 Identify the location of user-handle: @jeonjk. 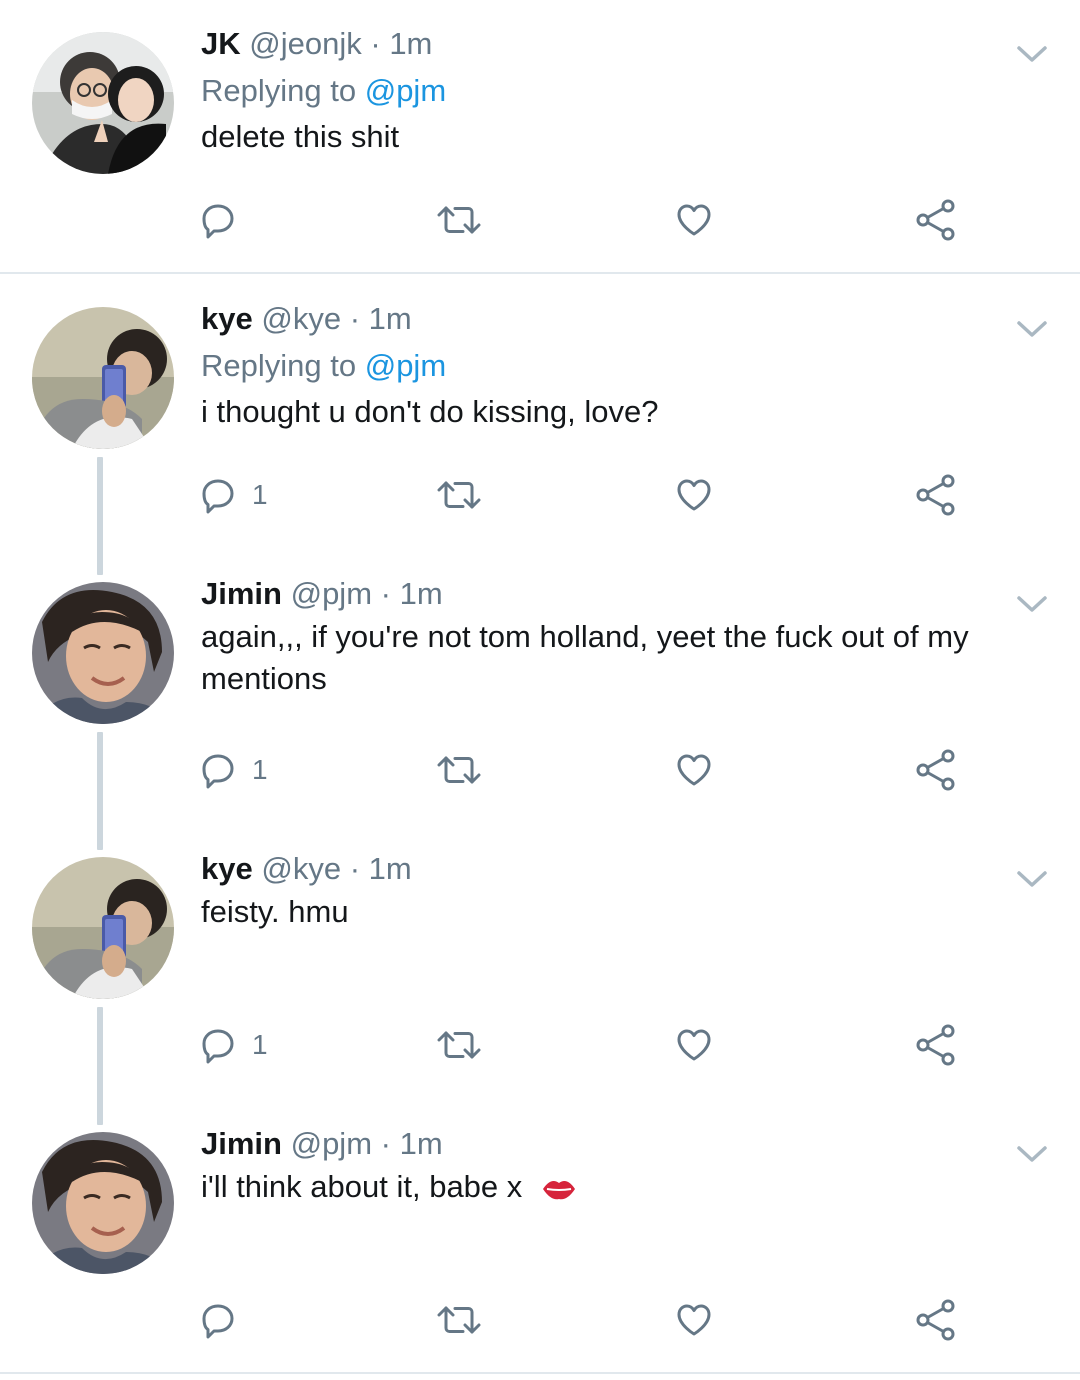
(305, 43).